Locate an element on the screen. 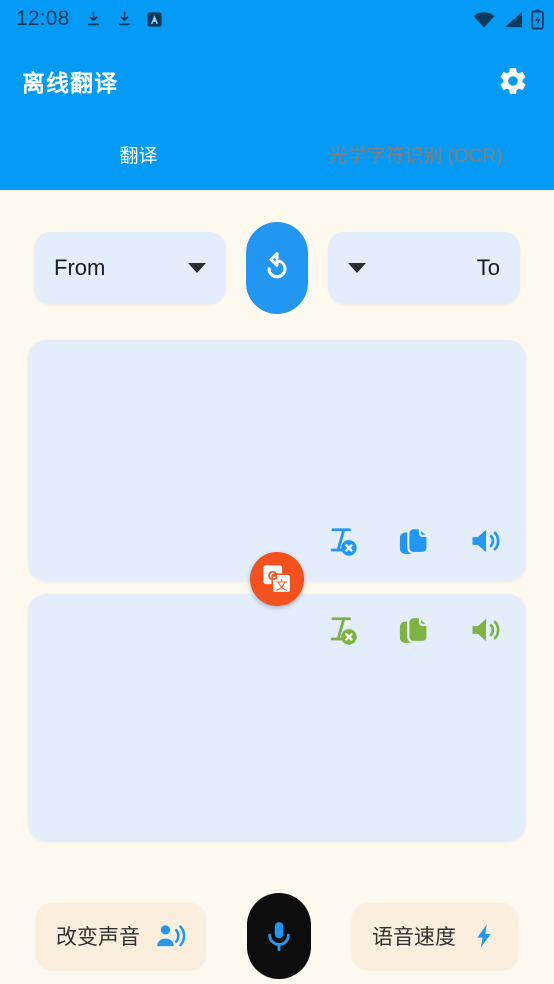 This screenshot has width=554, height=984. bottom-action-bar: 改变声音 语音速度 is located at coordinates (277, 936).